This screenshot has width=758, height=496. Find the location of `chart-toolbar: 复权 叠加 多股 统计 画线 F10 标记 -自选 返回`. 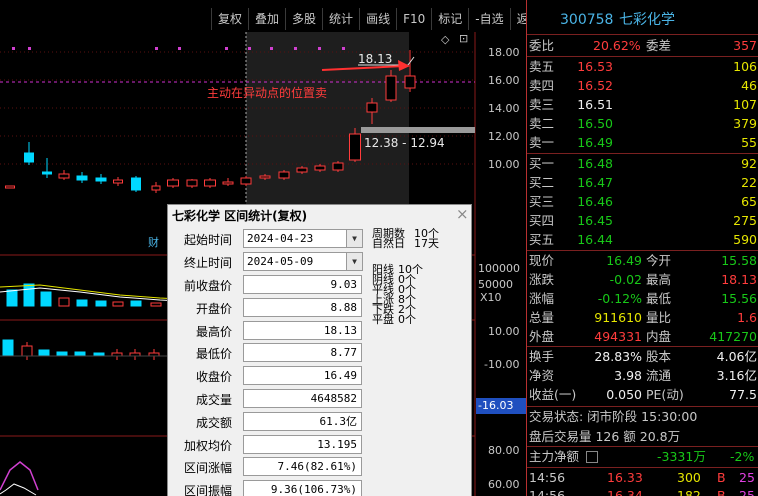

chart-toolbar: 复权 叠加 多股 统计 画线 F10 标记 -自选 返回 is located at coordinates (379, 19).